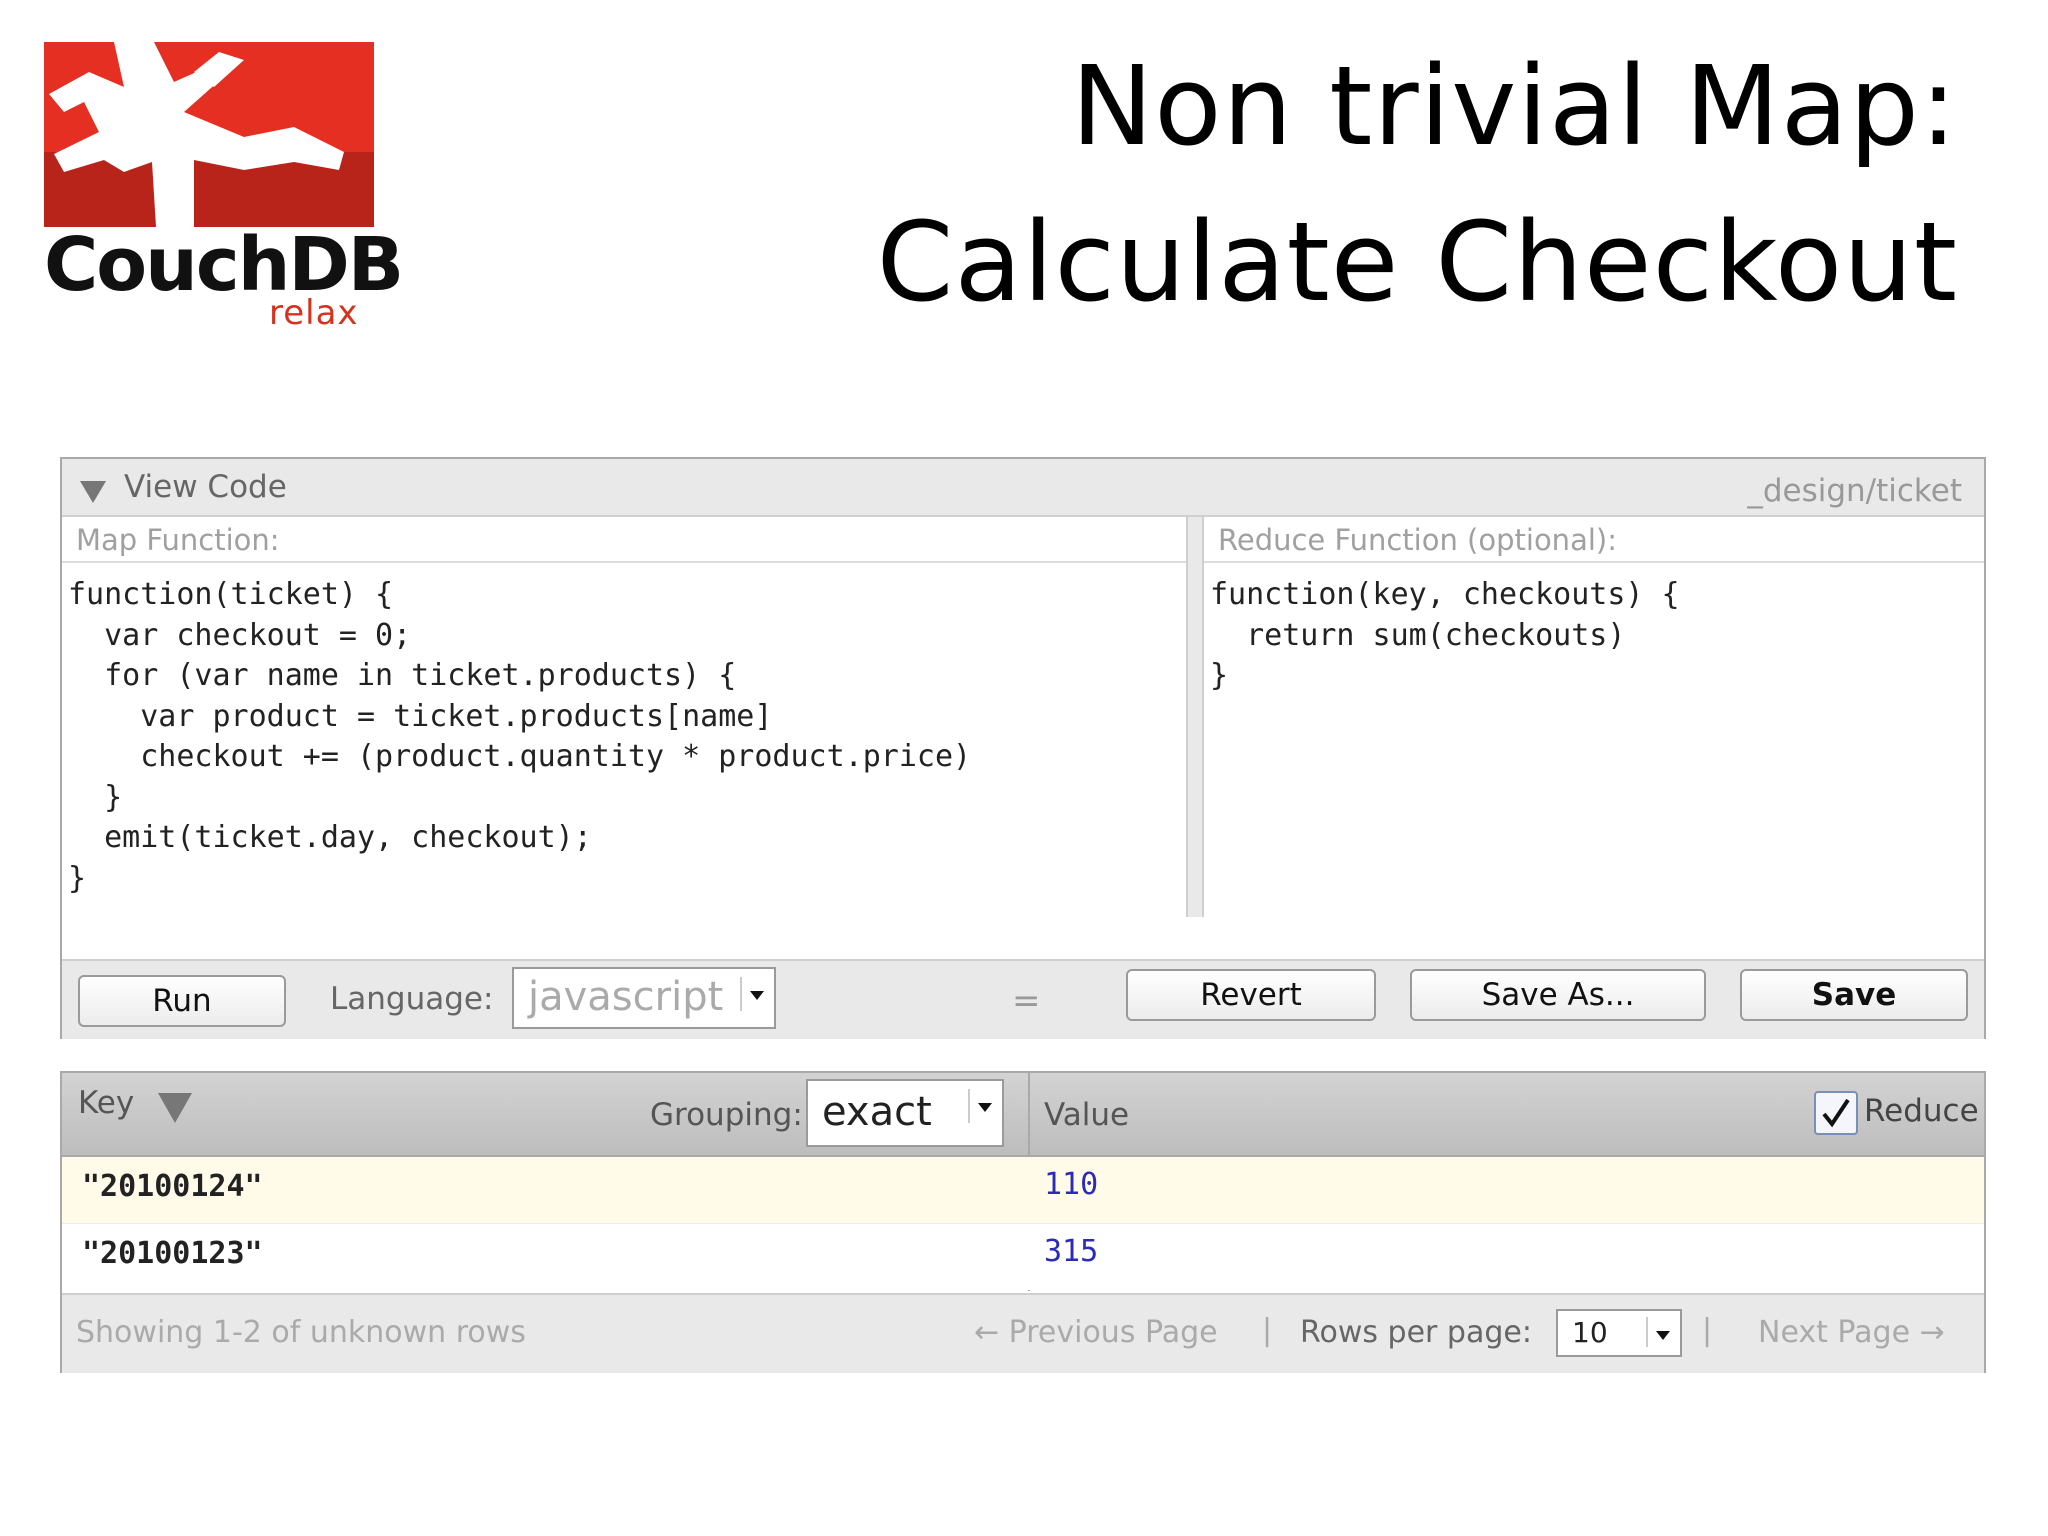  What do you see at coordinates (1514, 106) in the screenshot?
I see `title-line-1: Non trivial Map:` at bounding box center [1514, 106].